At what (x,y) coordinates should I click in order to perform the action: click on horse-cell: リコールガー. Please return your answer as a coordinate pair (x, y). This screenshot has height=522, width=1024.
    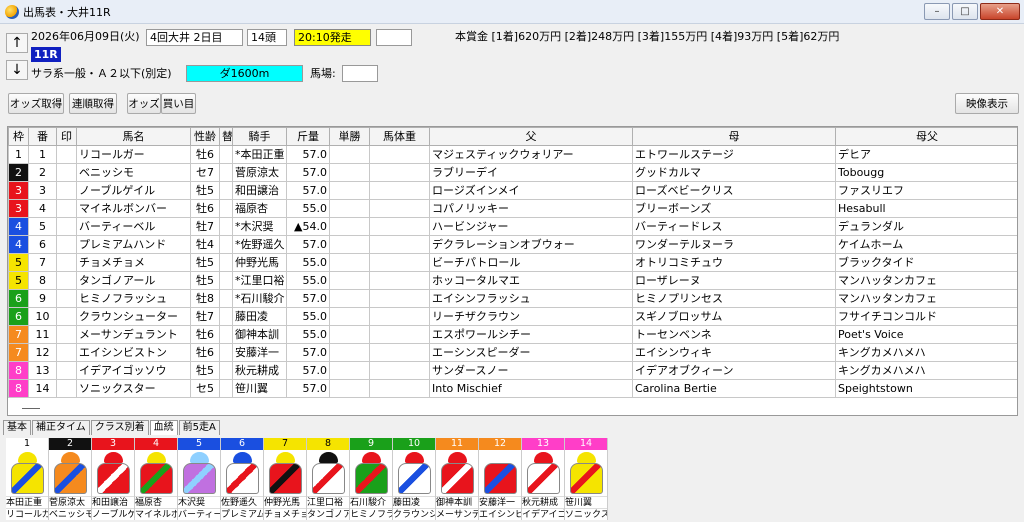
    Looking at the image, I should click on (133, 154).